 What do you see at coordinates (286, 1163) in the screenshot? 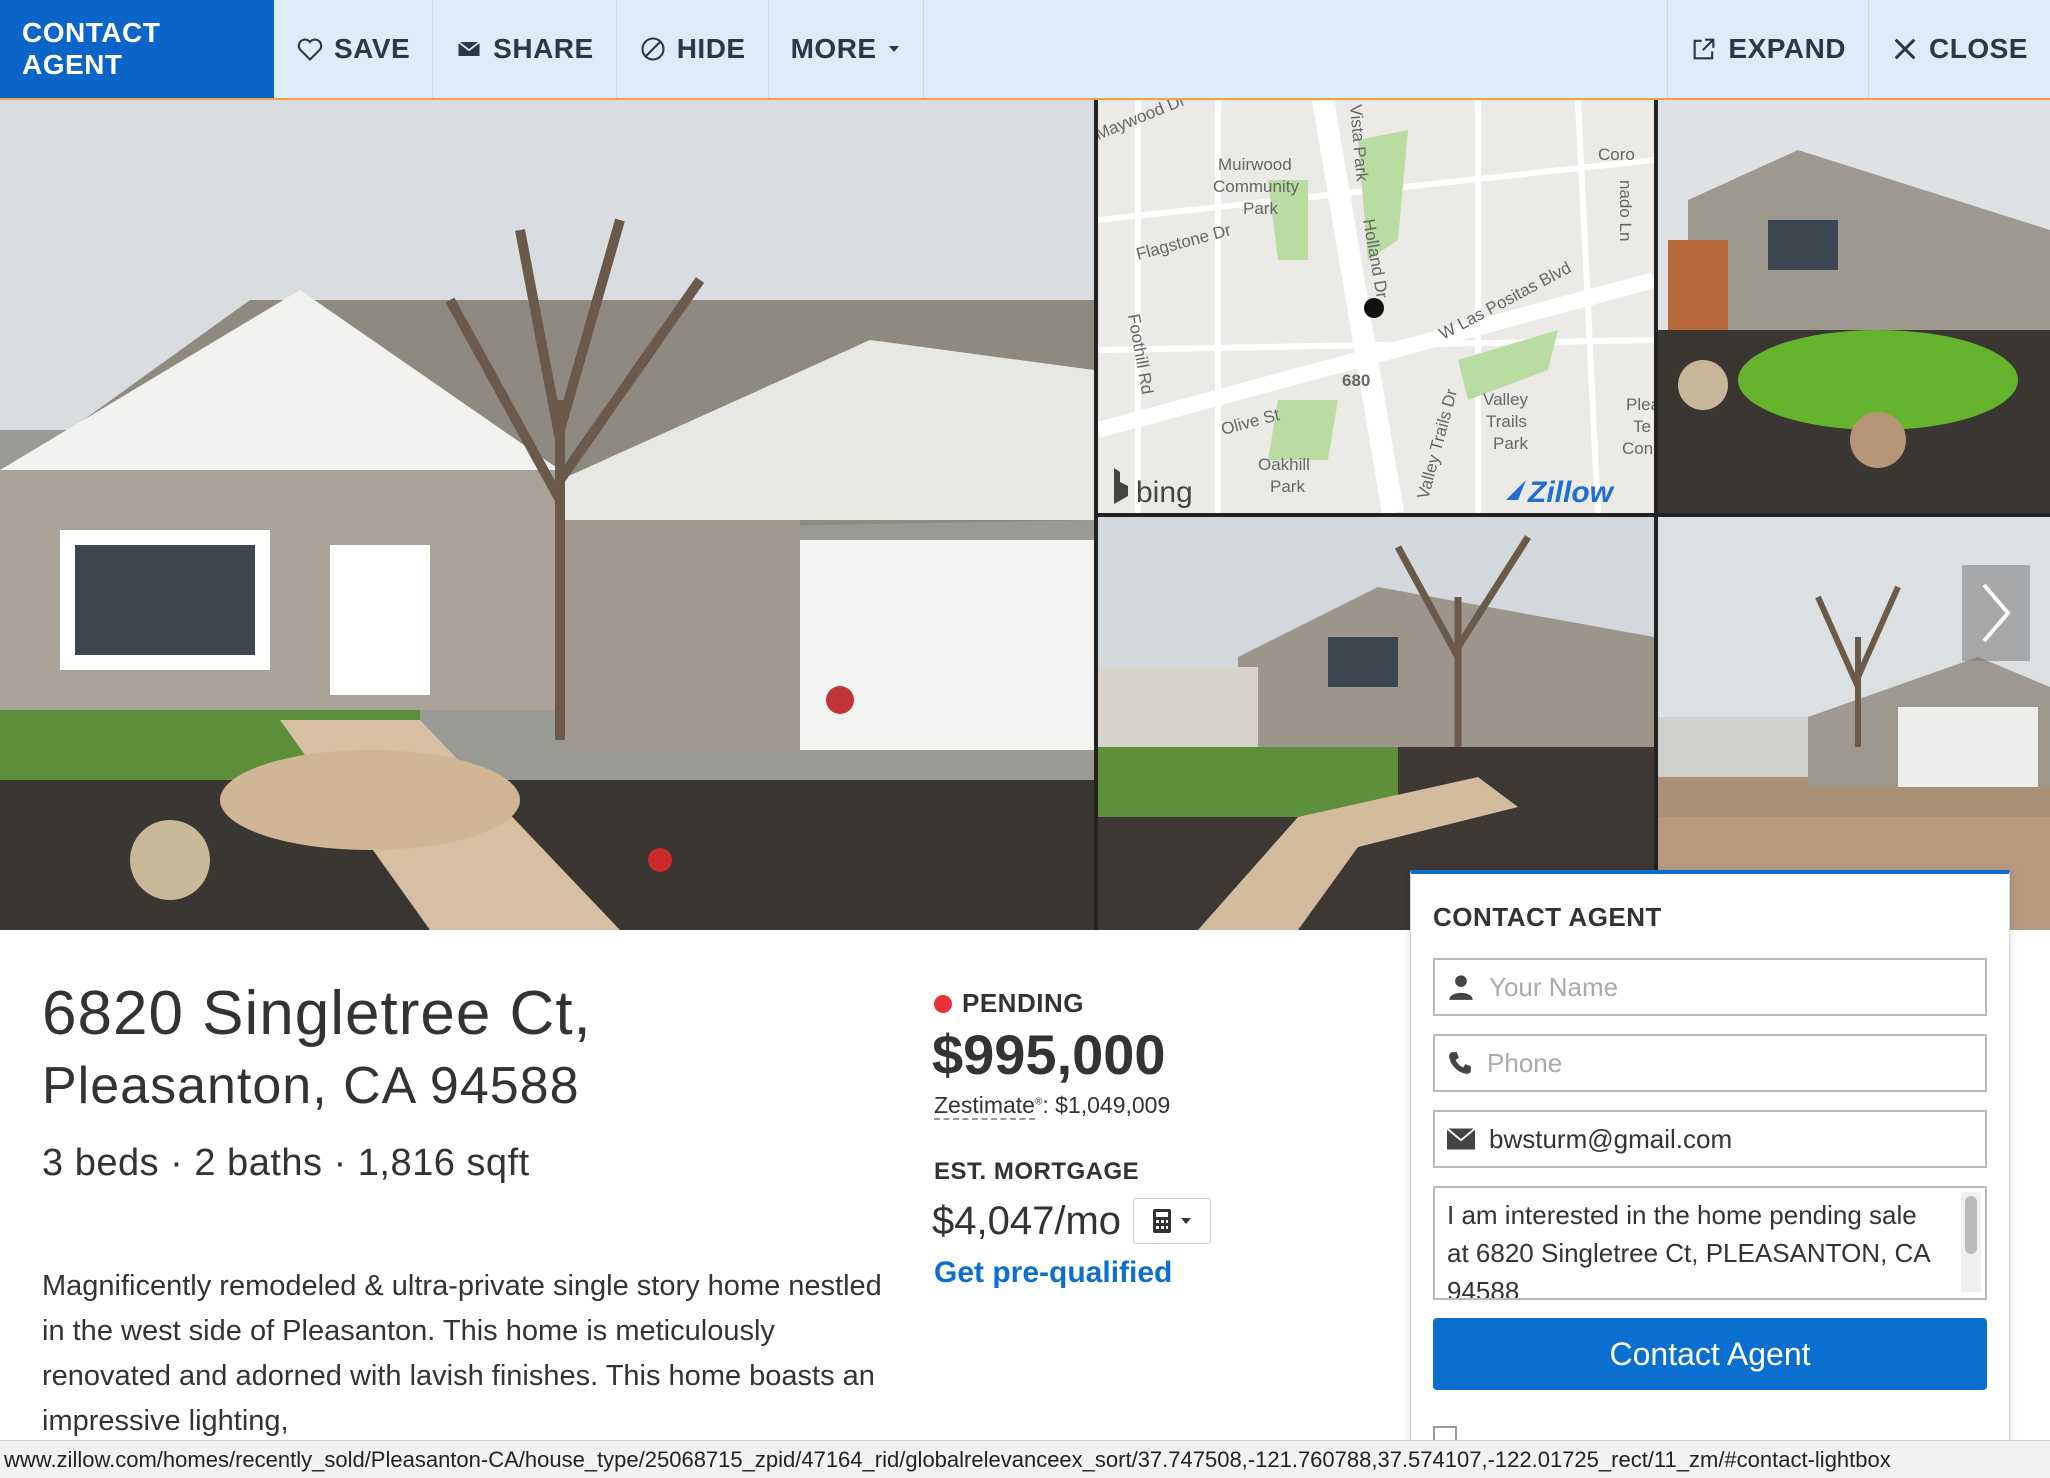
I see `home-facts: 3 beds · 2 baths · 1,816 sqft` at bounding box center [286, 1163].